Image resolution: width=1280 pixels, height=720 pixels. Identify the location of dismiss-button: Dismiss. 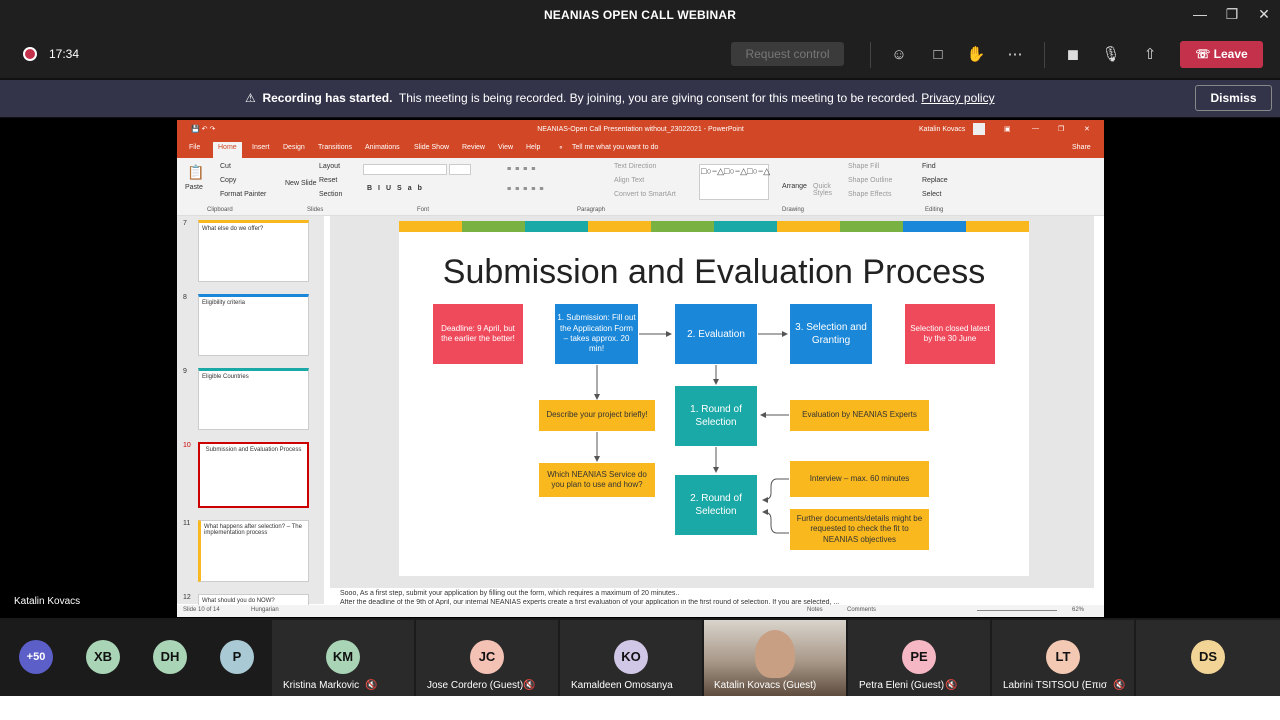
(1233, 98).